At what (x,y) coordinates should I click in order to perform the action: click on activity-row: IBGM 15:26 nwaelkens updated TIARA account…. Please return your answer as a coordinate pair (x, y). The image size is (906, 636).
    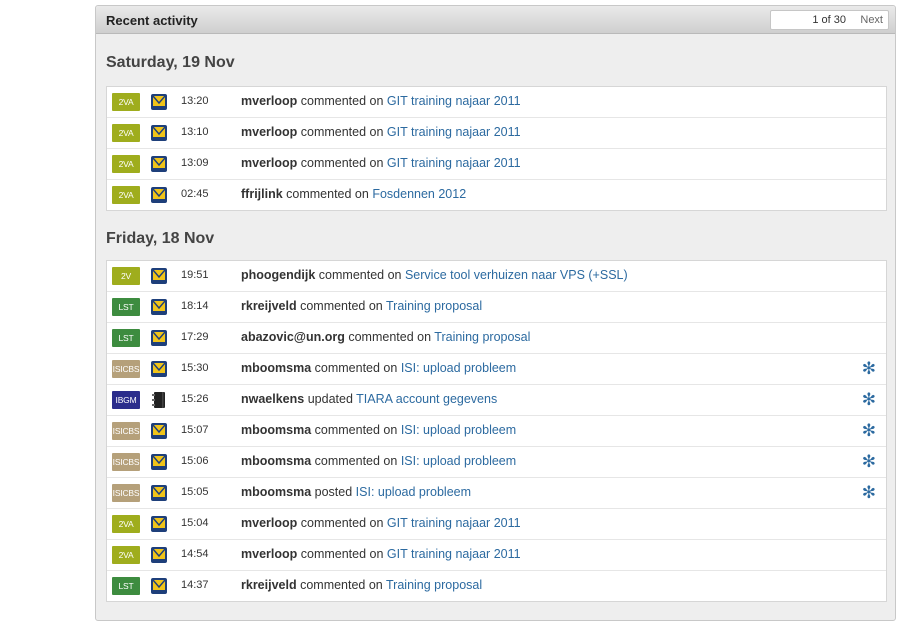
    Looking at the image, I should click on (496, 399).